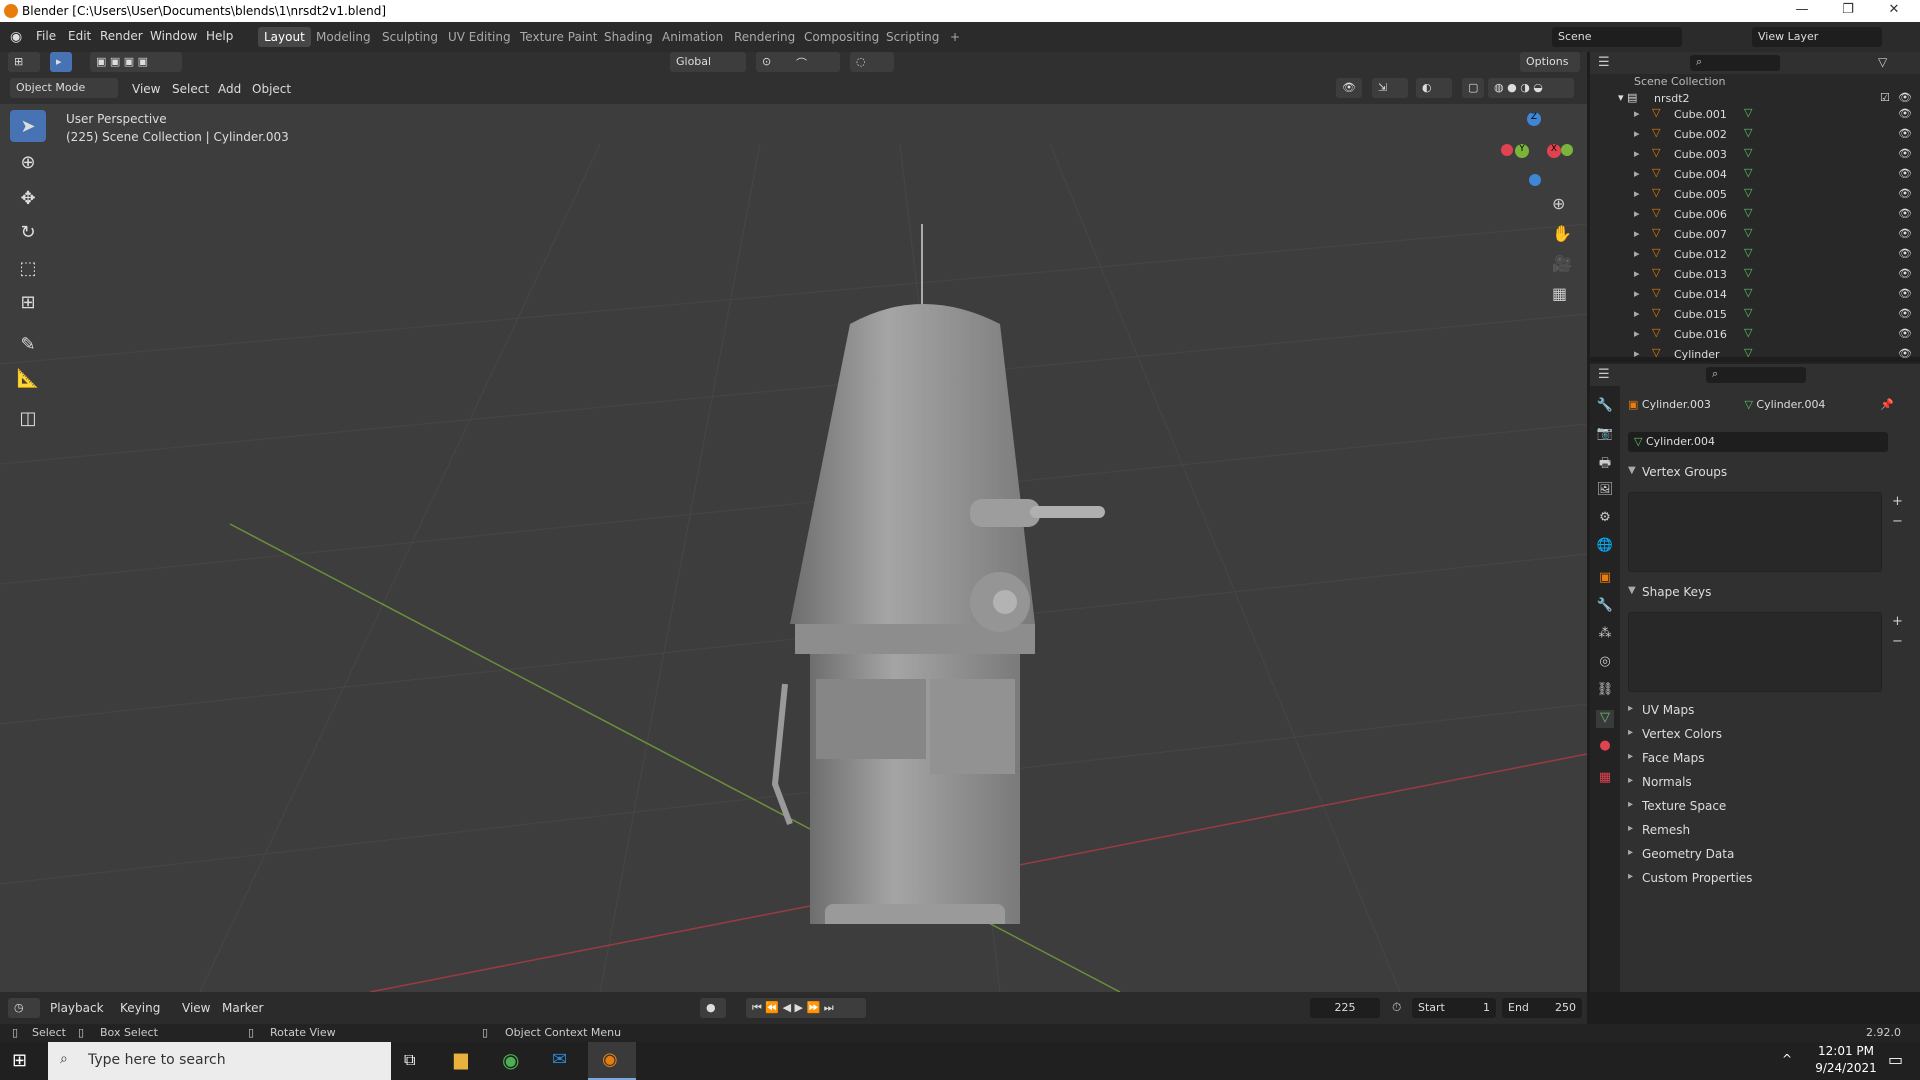 Image resolution: width=1920 pixels, height=1080 pixels. I want to click on filter-icon: ▽, so click(1882, 62).